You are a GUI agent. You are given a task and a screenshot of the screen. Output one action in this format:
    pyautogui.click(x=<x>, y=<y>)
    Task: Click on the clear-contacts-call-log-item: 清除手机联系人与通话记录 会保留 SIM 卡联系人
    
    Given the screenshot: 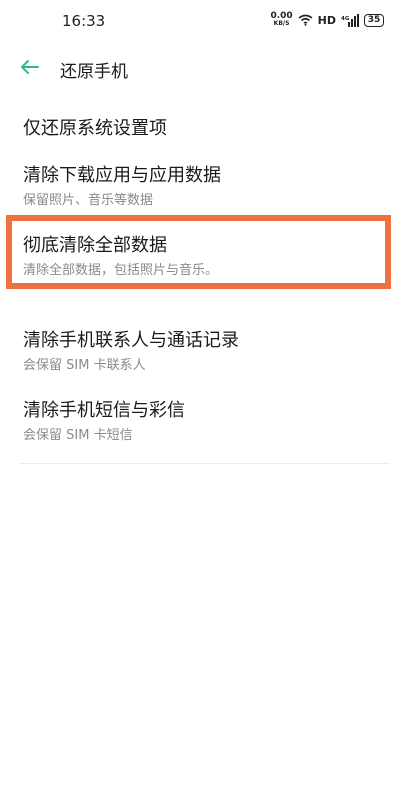 What is the action you would take?
    pyautogui.click(x=203, y=348)
    